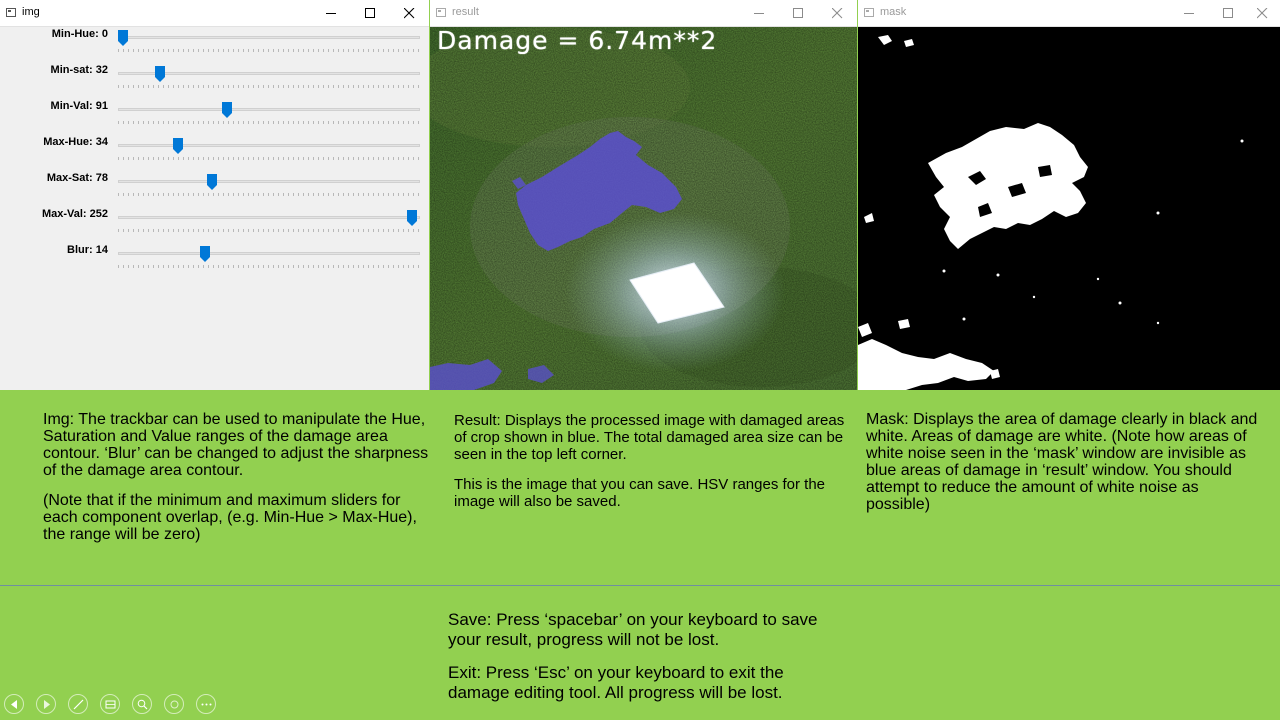 Image resolution: width=1280 pixels, height=720 pixels. What do you see at coordinates (1045, 171) in the screenshot?
I see `mask-hole` at bounding box center [1045, 171].